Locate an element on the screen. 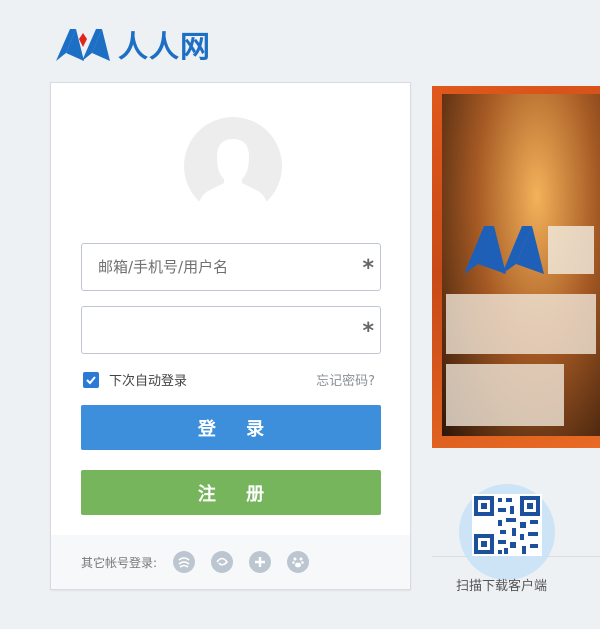  remember-checkbox is located at coordinates (91, 379).